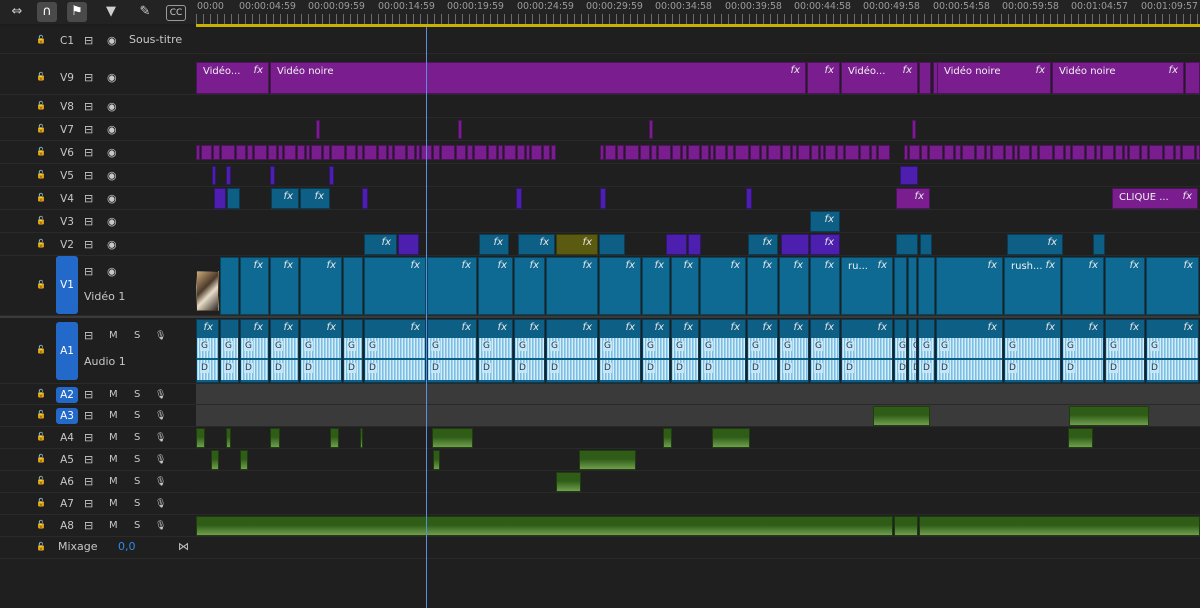 This screenshot has width=1200, height=608. I want to click on clip-clique: CLIQUE ... fx, so click(1155, 198).